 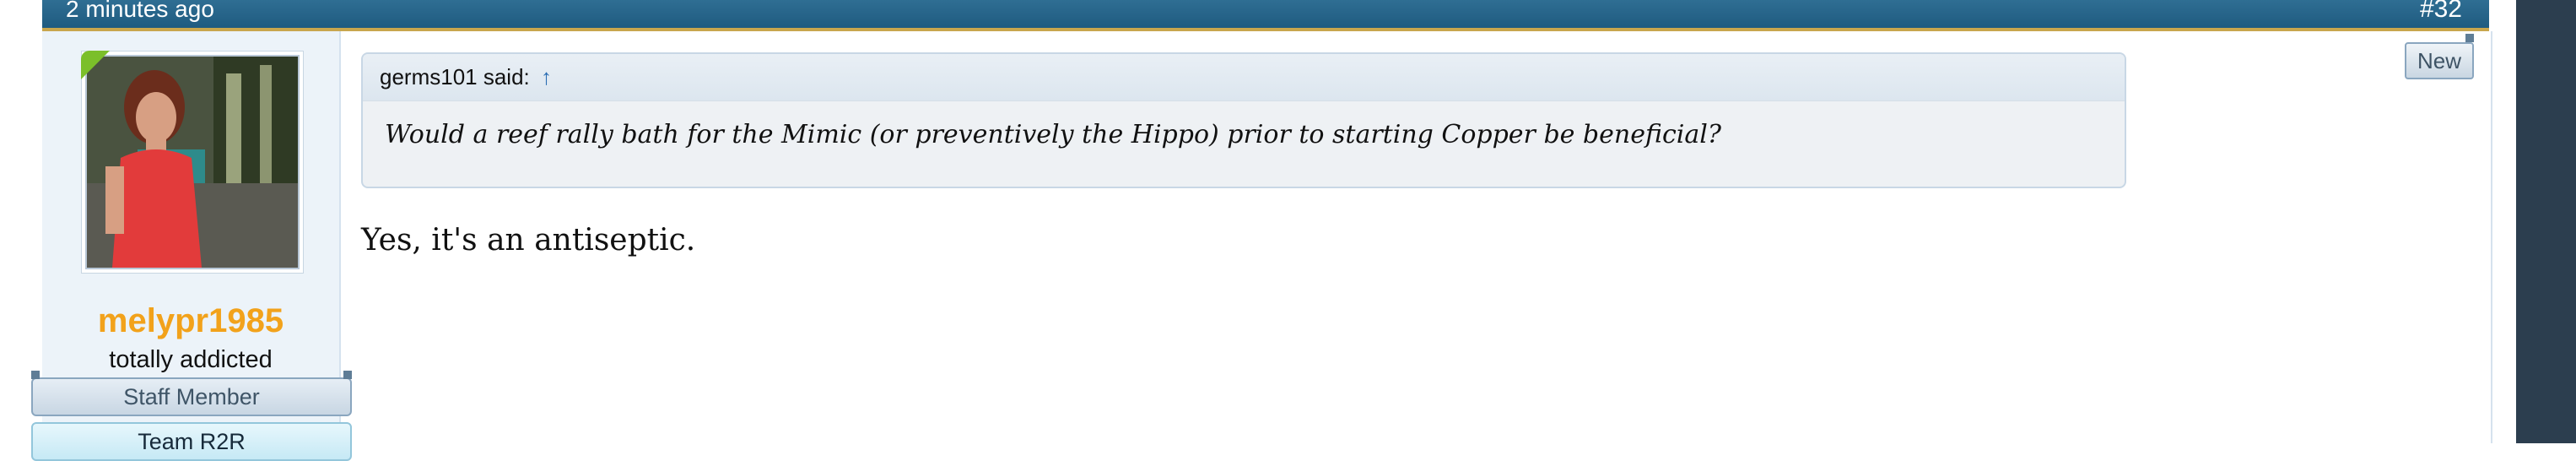 What do you see at coordinates (190, 321) in the screenshot?
I see `username: melypr1985` at bounding box center [190, 321].